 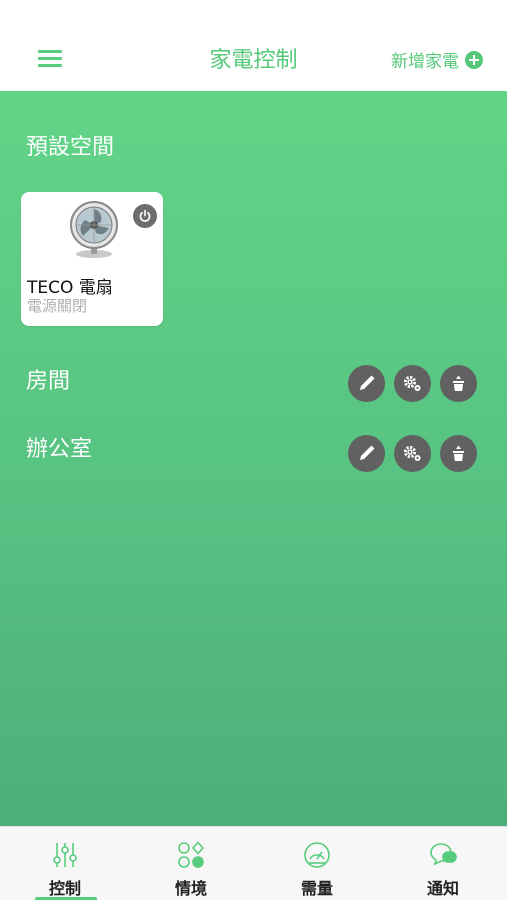 I want to click on tab-scenes-label: 情境, so click(x=190, y=888).